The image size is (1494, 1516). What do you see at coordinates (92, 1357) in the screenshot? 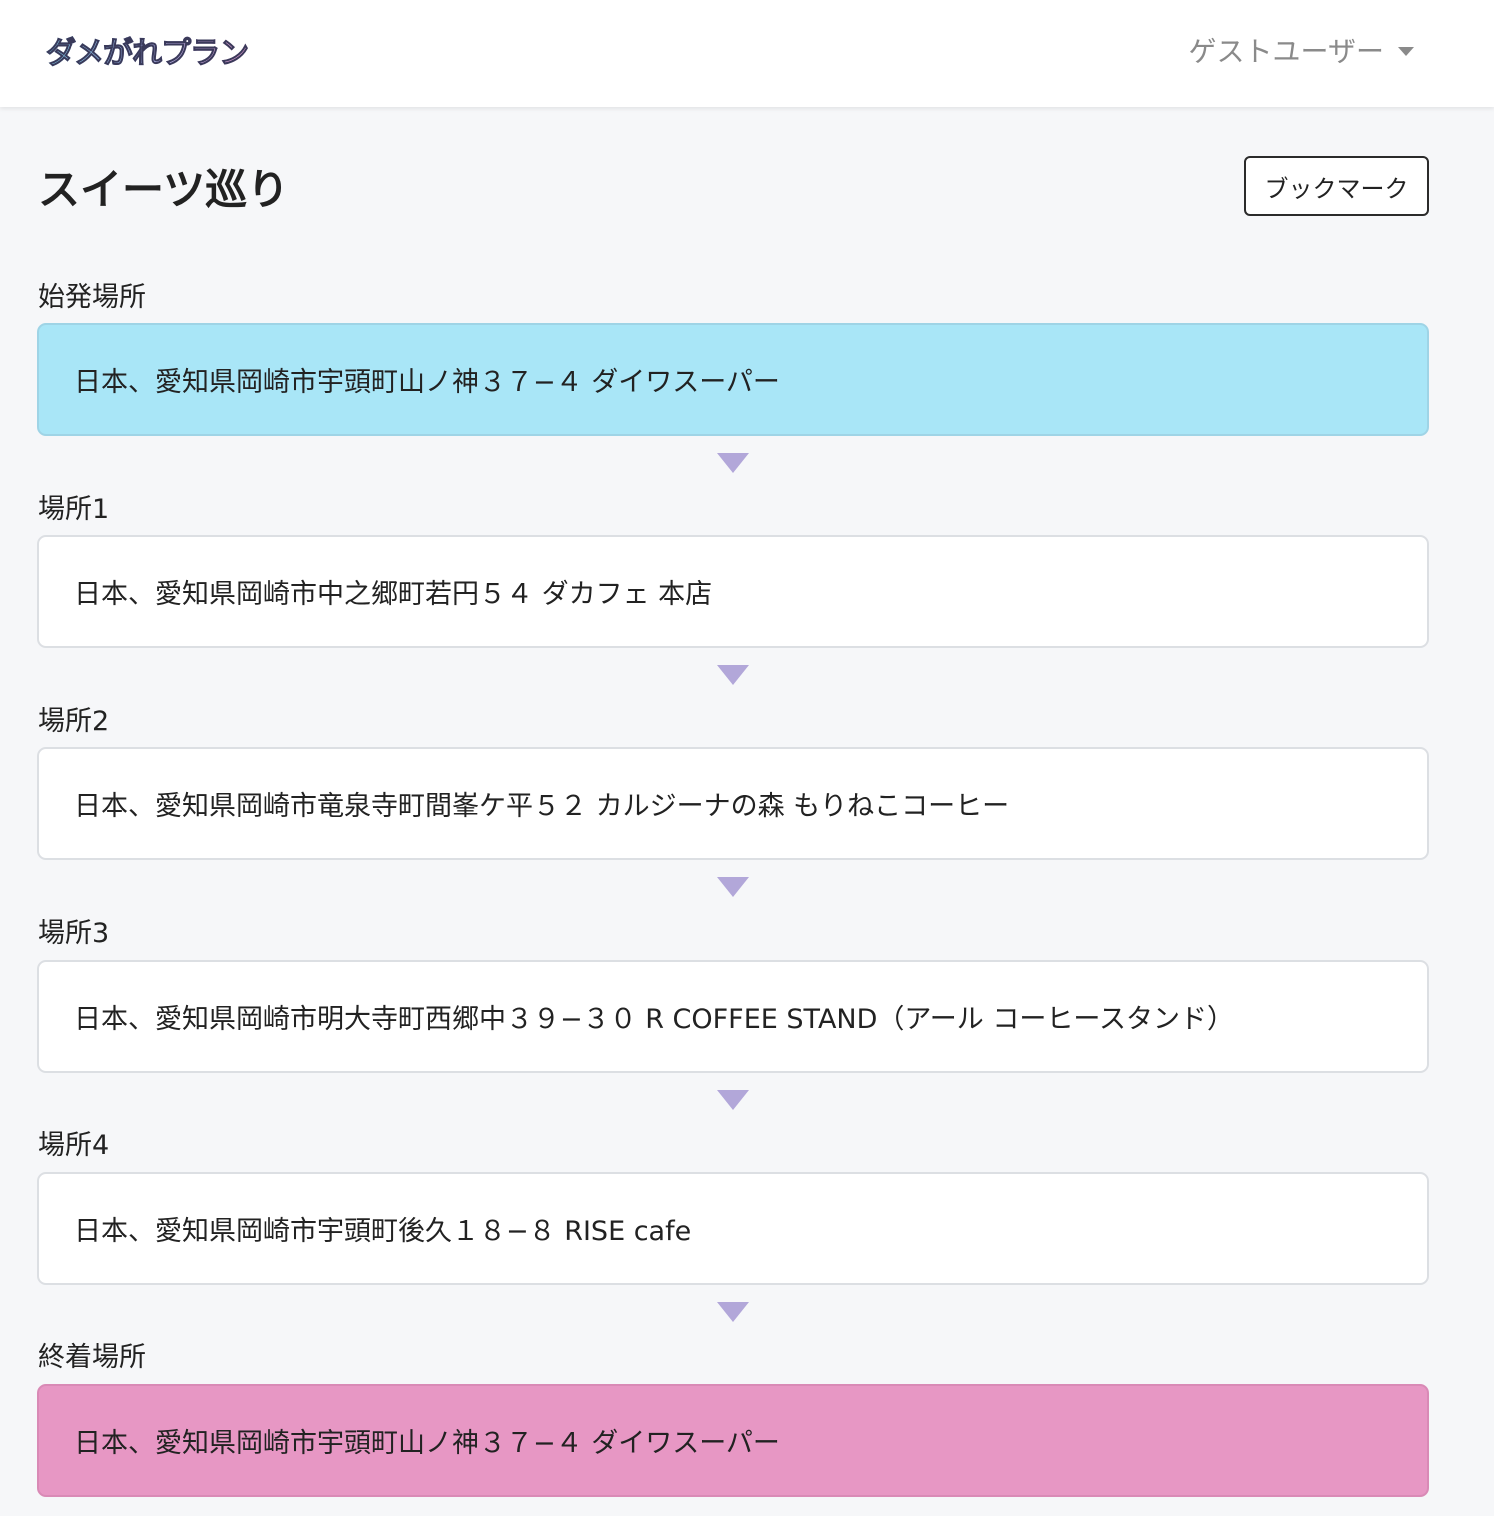
I see `end-location-label: 終着場所` at bounding box center [92, 1357].